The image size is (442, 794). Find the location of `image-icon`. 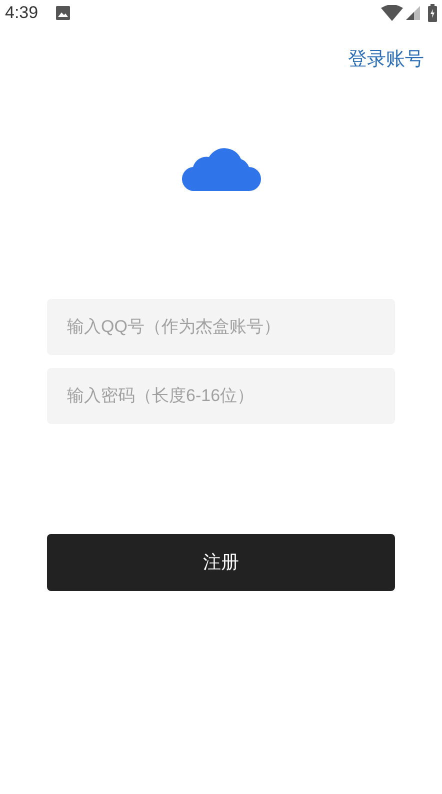

image-icon is located at coordinates (63, 13).